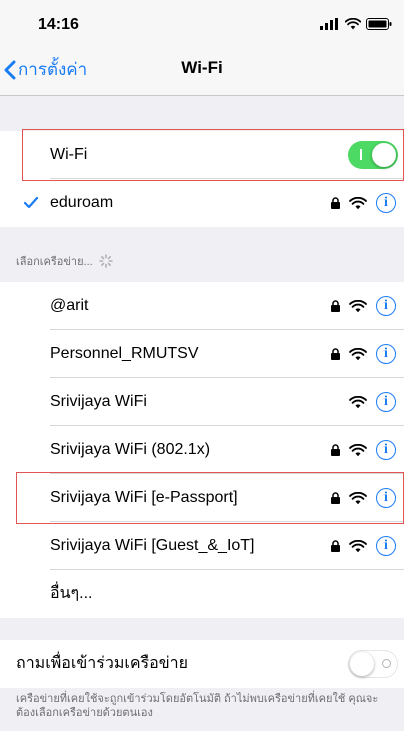  Describe the element at coordinates (130, 449) in the screenshot. I see `network-name: Srivijaya WiFi (802.1x)` at that location.